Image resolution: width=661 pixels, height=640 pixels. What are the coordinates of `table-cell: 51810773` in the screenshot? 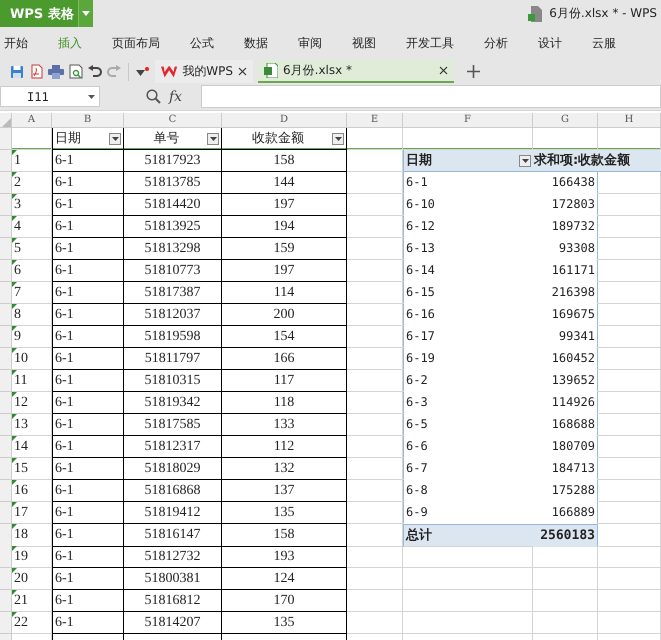 It's located at (173, 271).